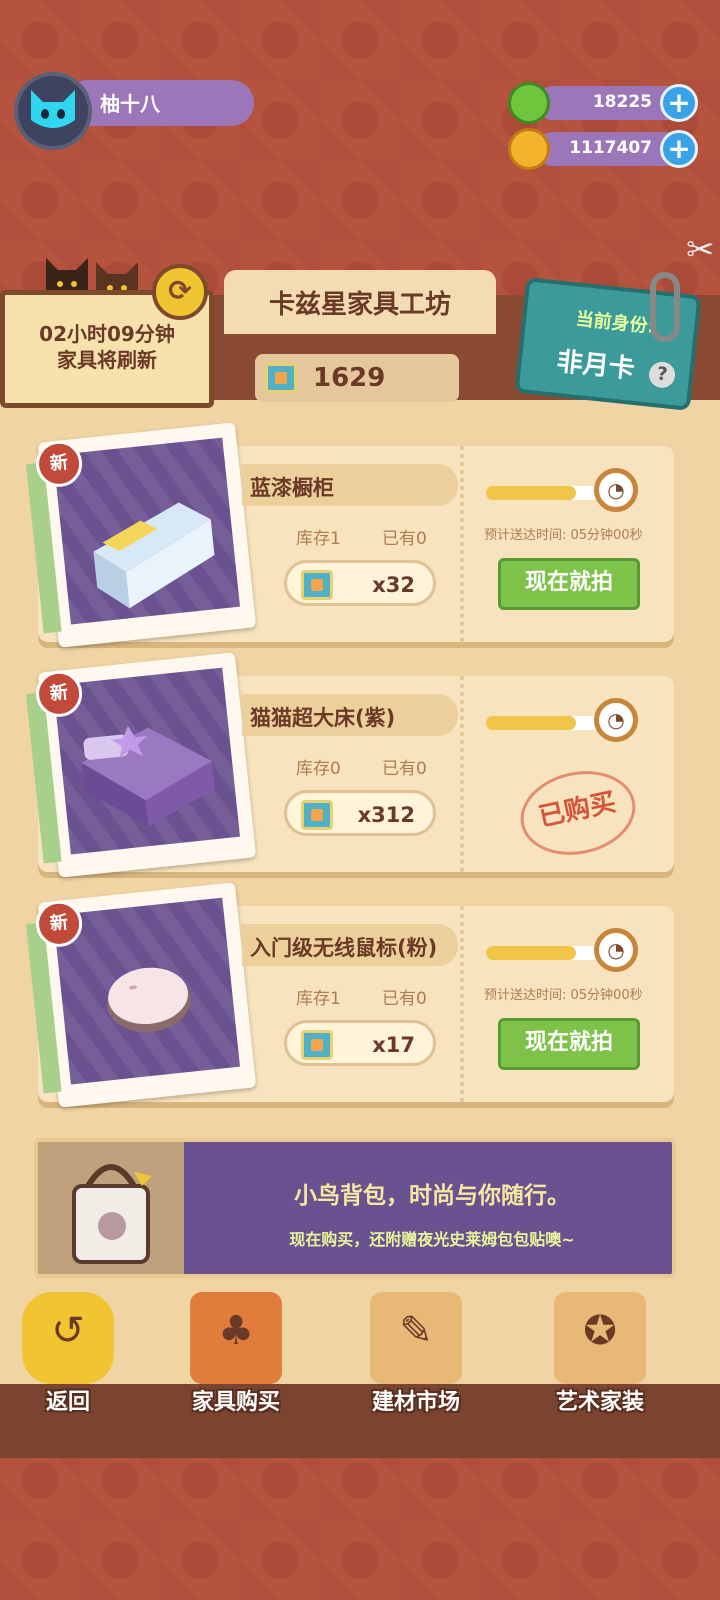 The height and width of the screenshot is (1600, 720). Describe the element at coordinates (393, 1045) in the screenshot. I see `item-price: x17` at that location.